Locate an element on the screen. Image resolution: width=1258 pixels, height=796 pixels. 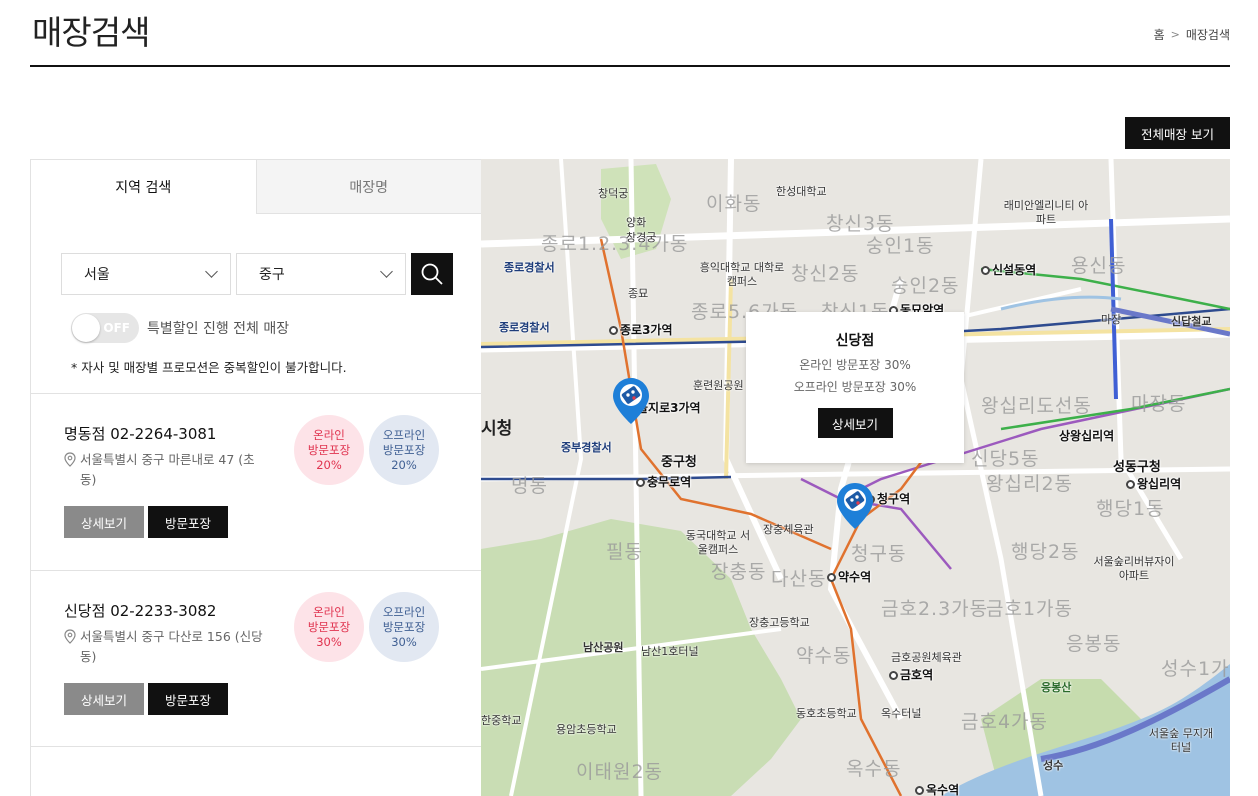
location-pin-icon is located at coordinates (70, 636).